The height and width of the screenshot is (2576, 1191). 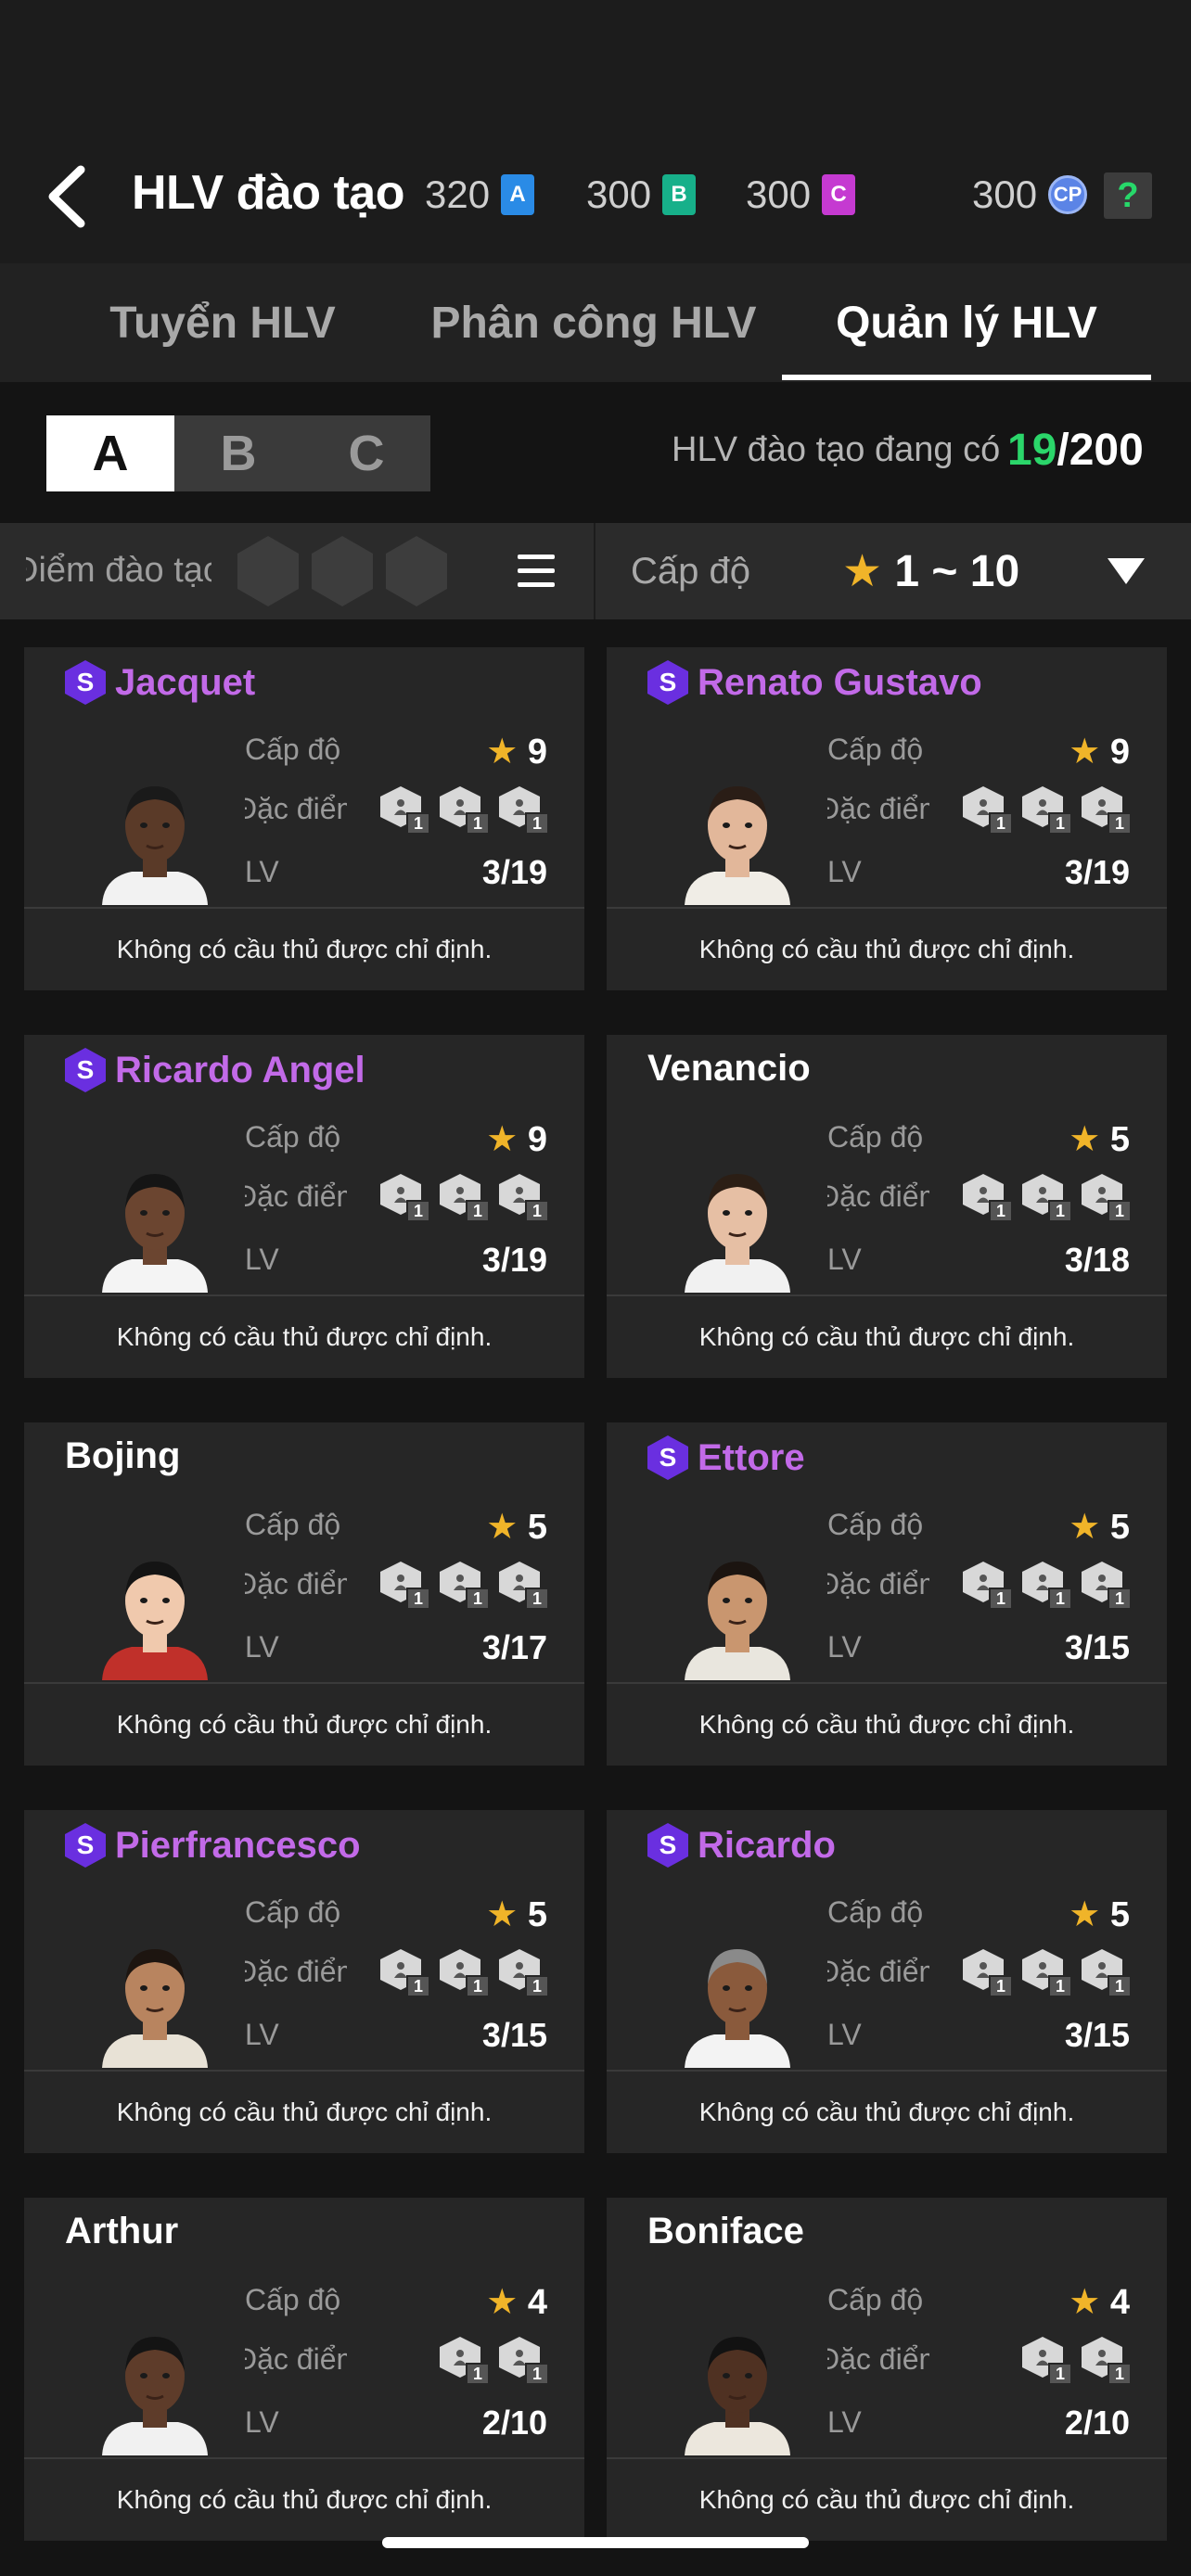 What do you see at coordinates (966, 323) in the screenshot?
I see `tab-manage-coach: Quản lý HLV` at bounding box center [966, 323].